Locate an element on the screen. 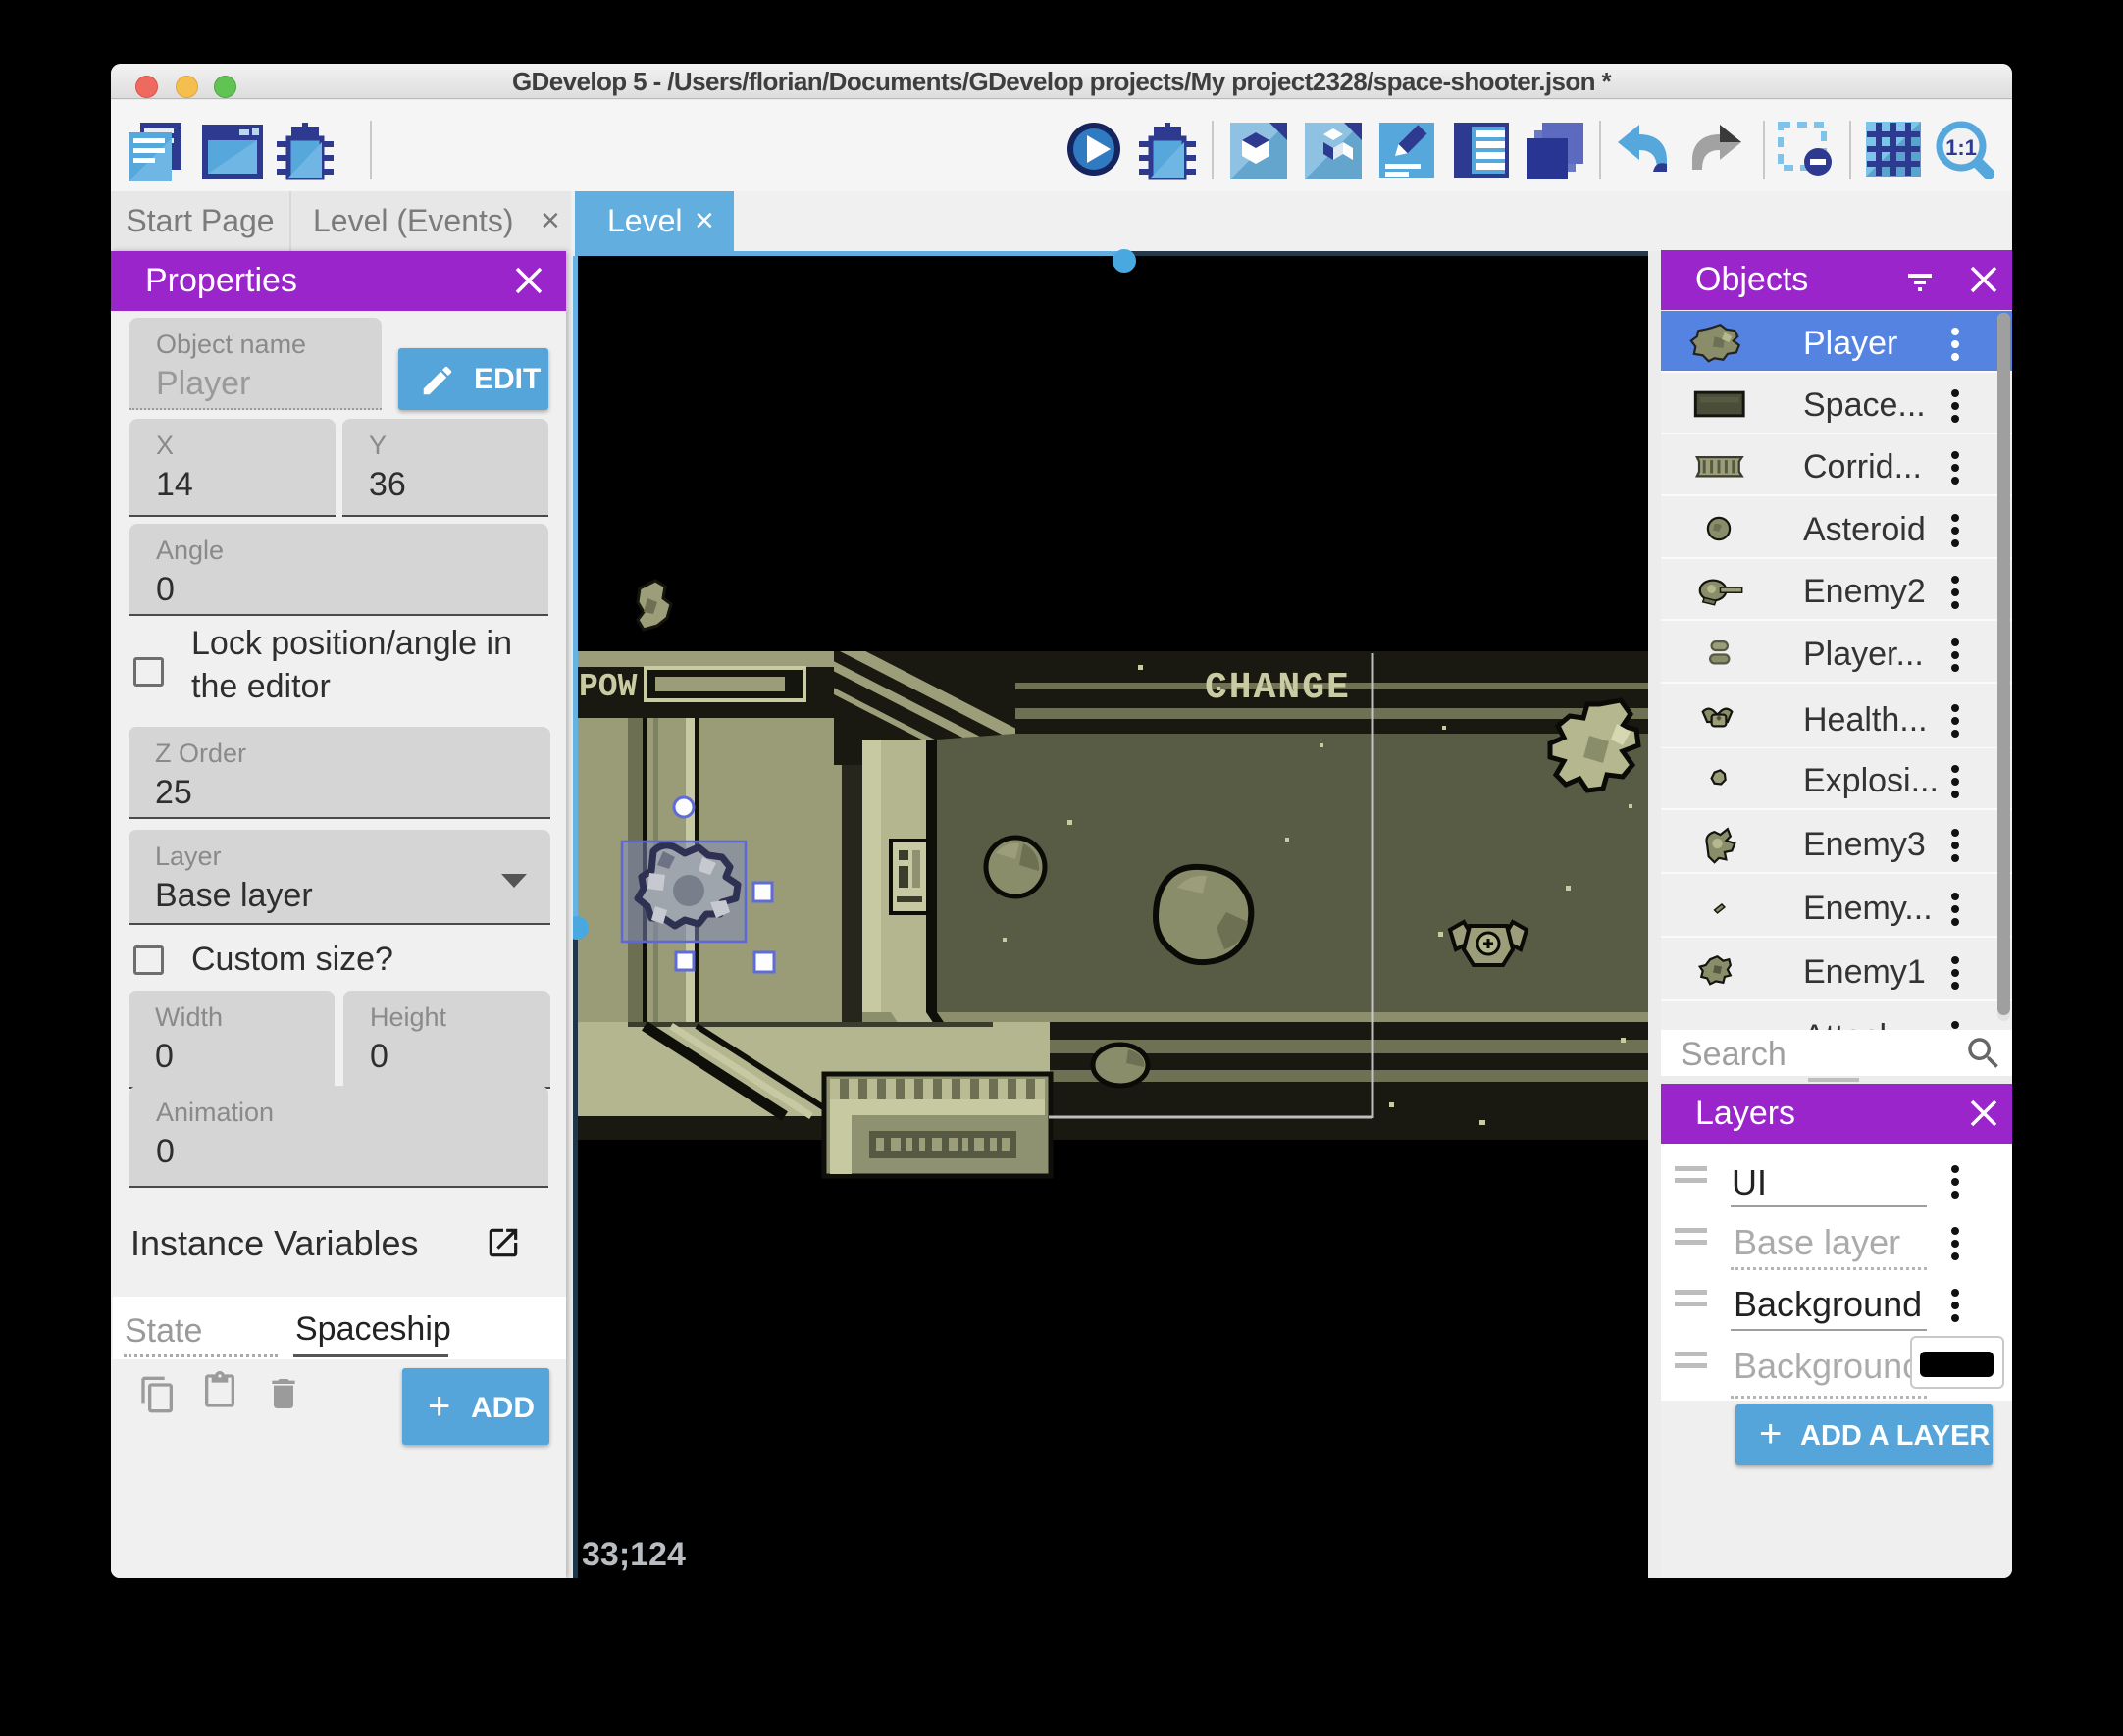  svg-text: 33;124 is located at coordinates (634, 1555).